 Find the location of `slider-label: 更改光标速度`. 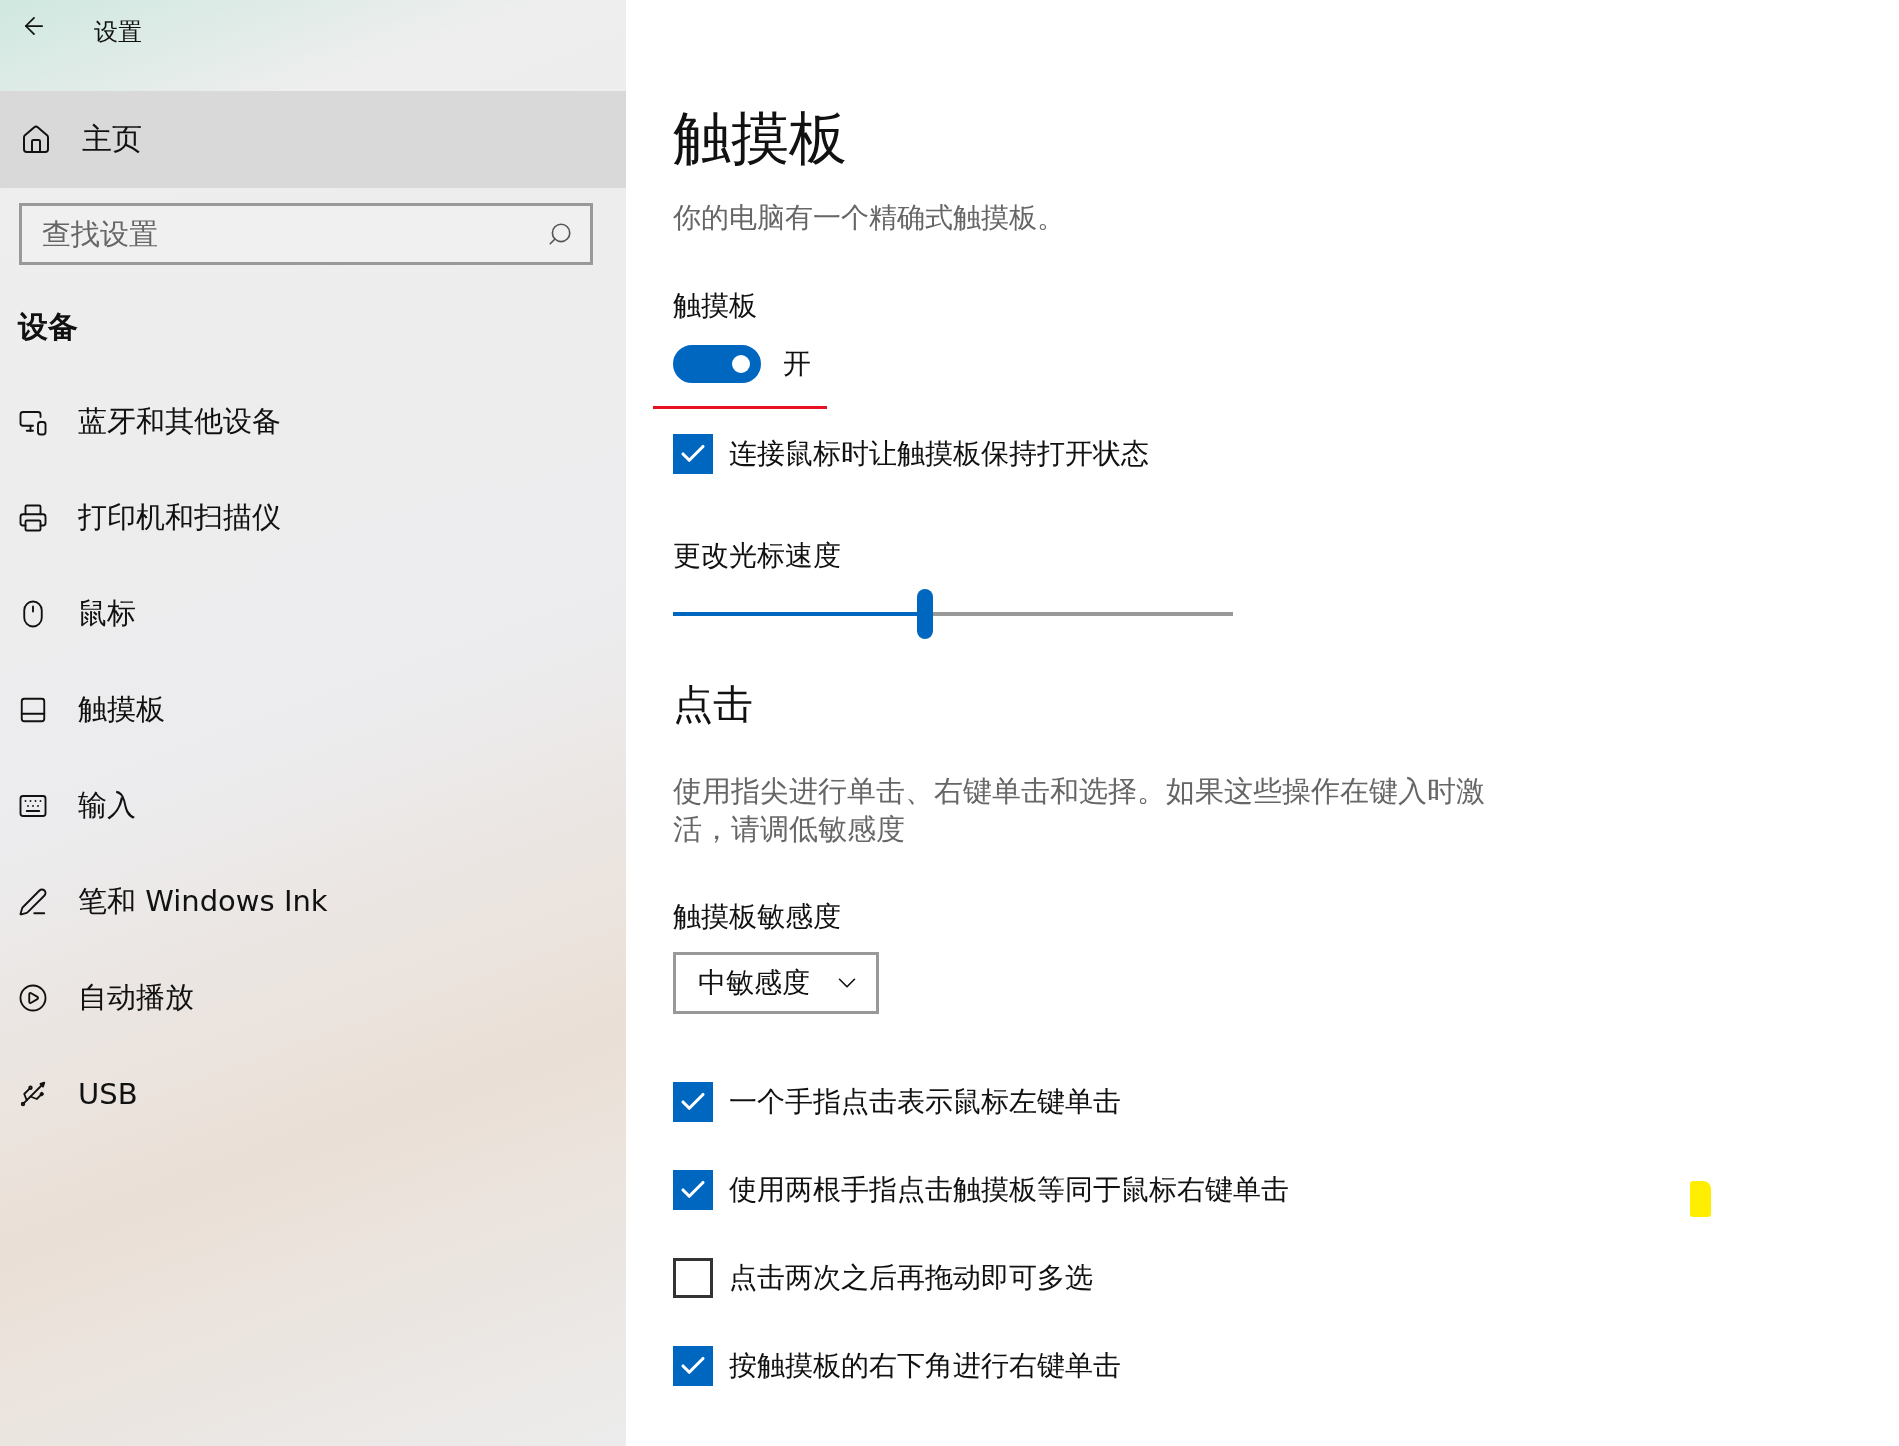

slider-label: 更改光标速度 is located at coordinates (757, 556).